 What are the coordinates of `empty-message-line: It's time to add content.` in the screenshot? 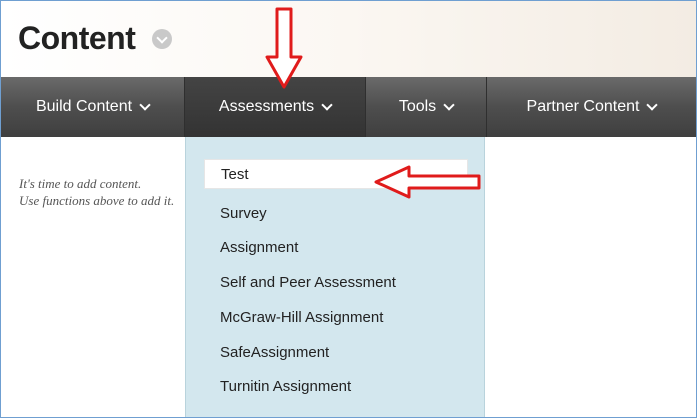 It's located at (80, 183).